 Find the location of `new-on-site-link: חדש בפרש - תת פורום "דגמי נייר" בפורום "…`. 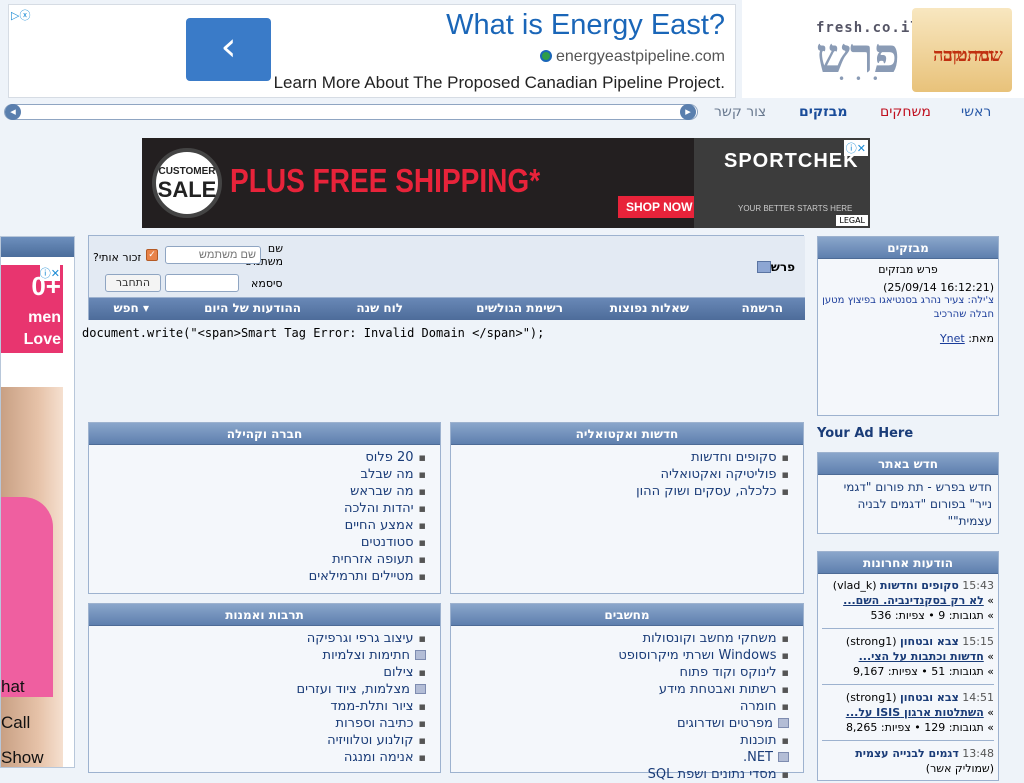

new-on-site-link: חדש בפרש - תת פורום "דגמי נייר" בפורום "… is located at coordinates (908, 504).